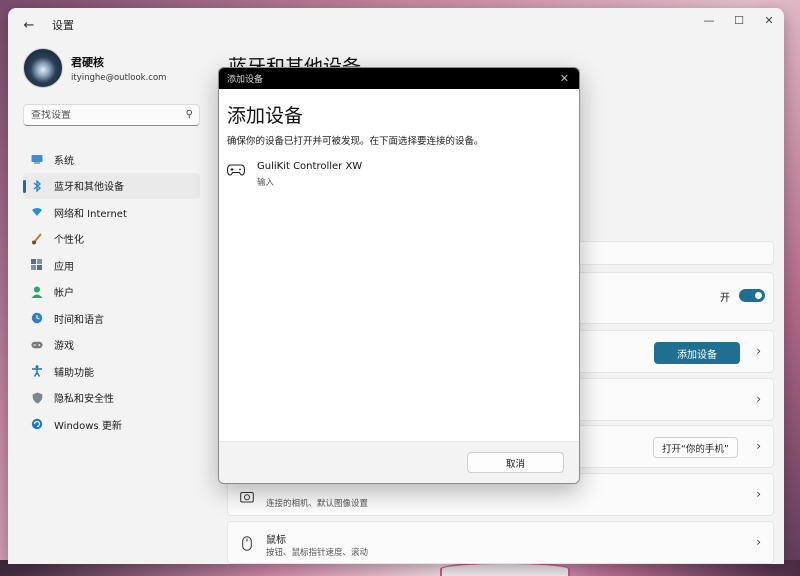  What do you see at coordinates (247, 496) in the screenshot?
I see `camera-icon` at bounding box center [247, 496].